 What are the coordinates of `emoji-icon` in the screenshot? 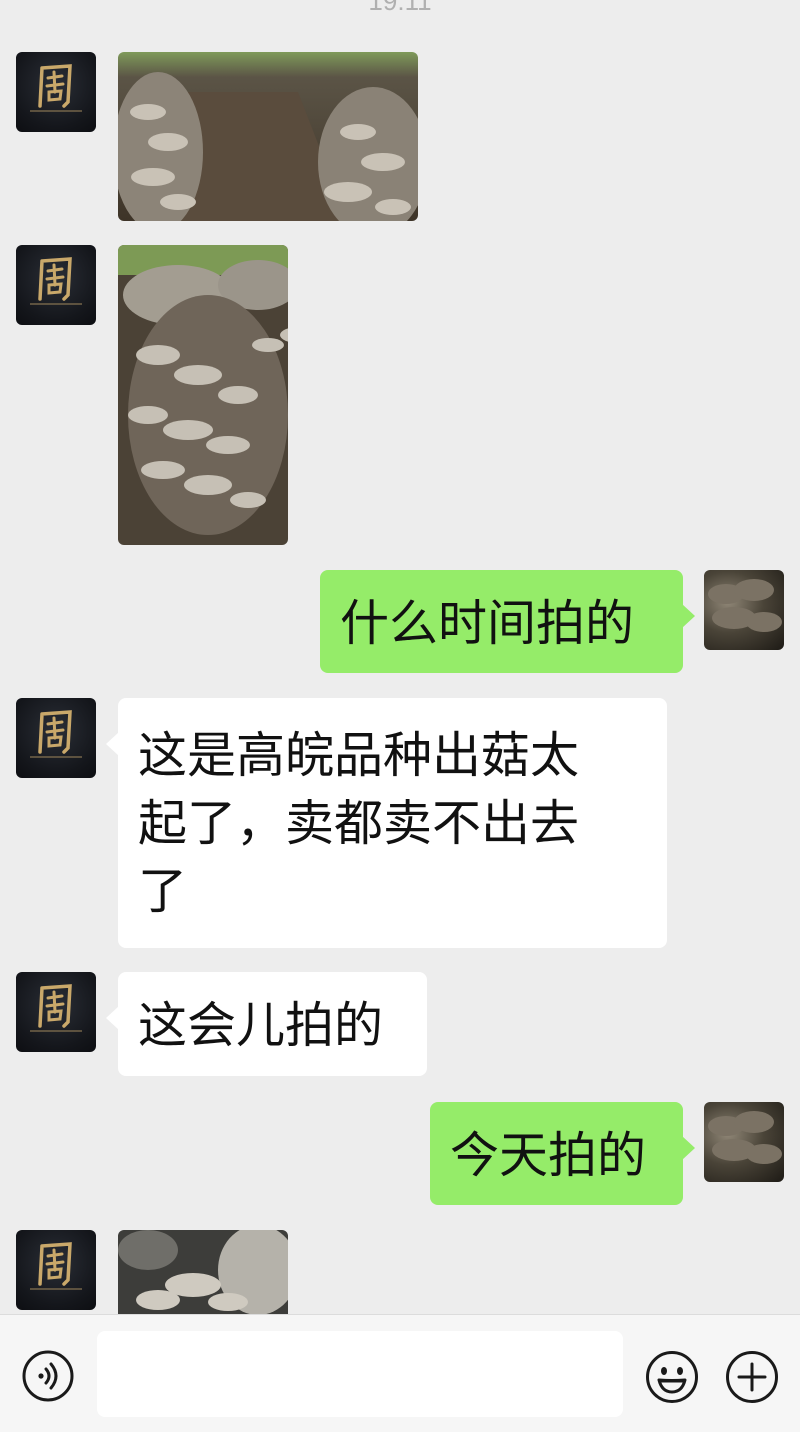 It's located at (672, 1377).